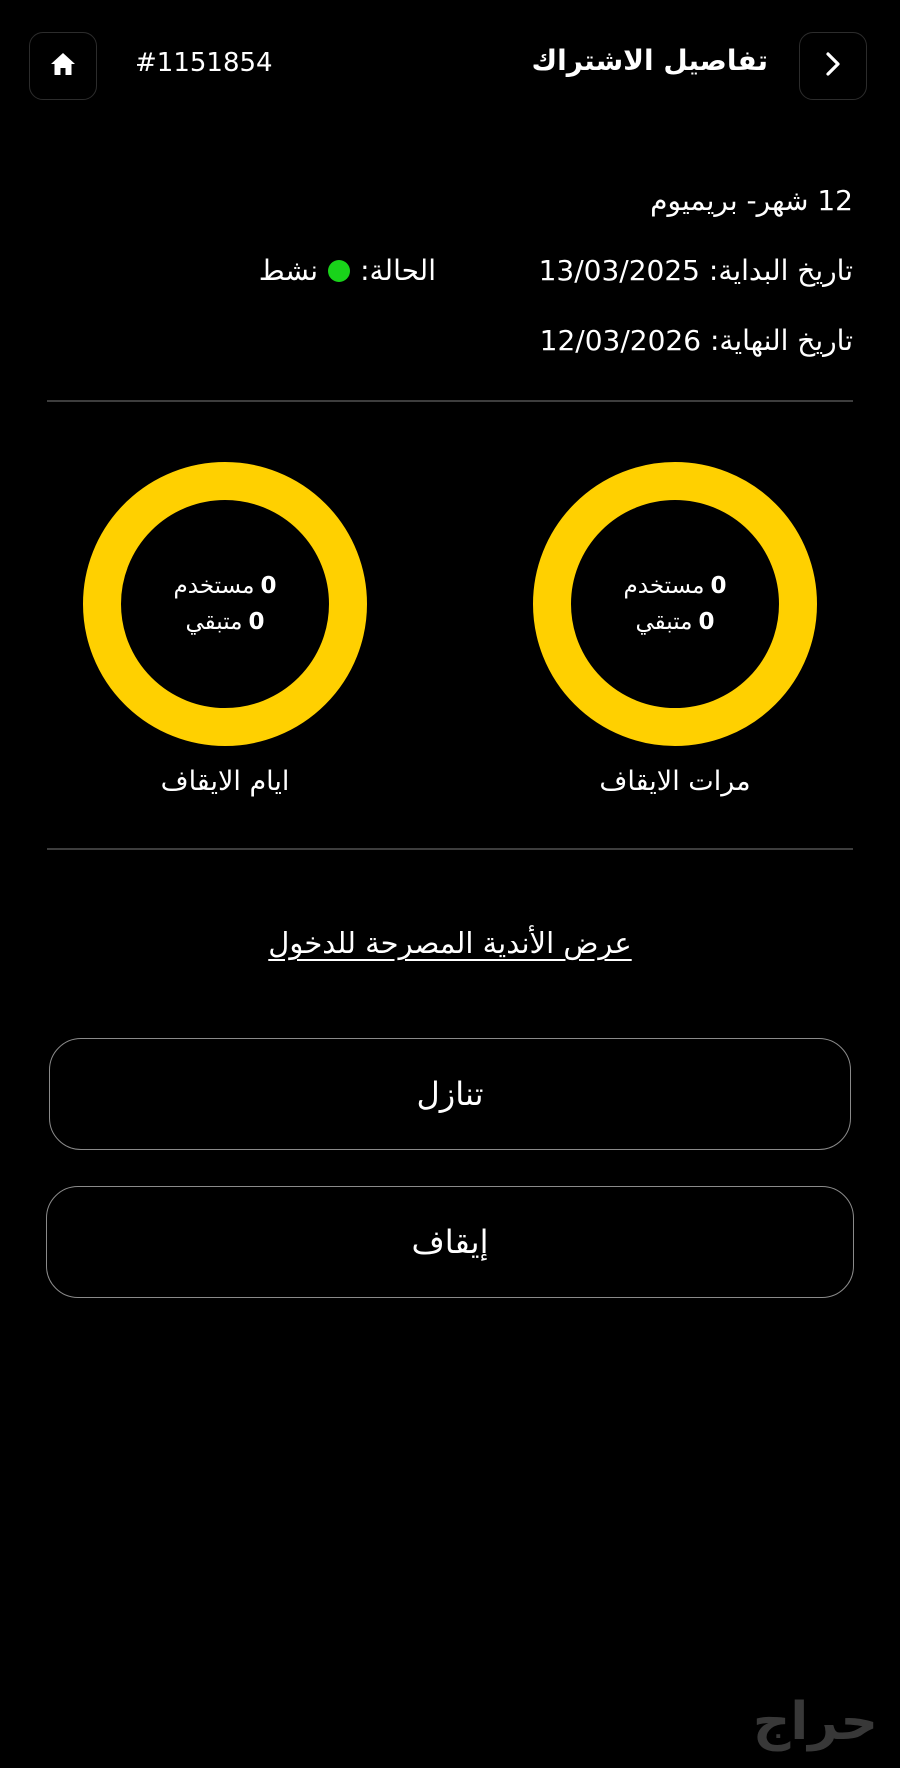 This screenshot has width=900, height=1768. I want to click on start-date-value: 13/03/2025, so click(619, 270).